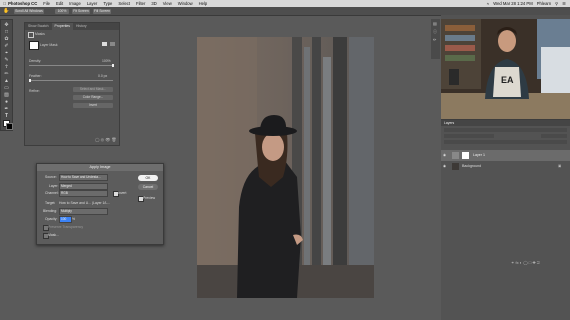 This screenshot has height=320, width=570. Describe the element at coordinates (505, 123) in the screenshot. I see `layers-tabs: Layers` at that location.